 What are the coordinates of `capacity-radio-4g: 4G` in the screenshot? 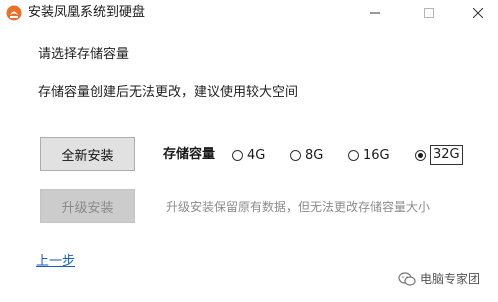 It's located at (248, 155).